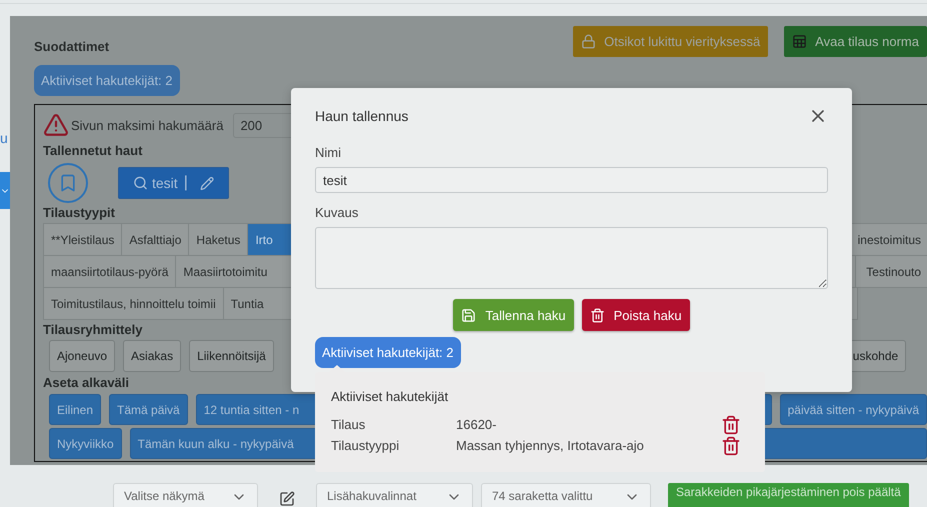 The image size is (927, 507). I want to click on field-label: Kuvaus, so click(337, 212).